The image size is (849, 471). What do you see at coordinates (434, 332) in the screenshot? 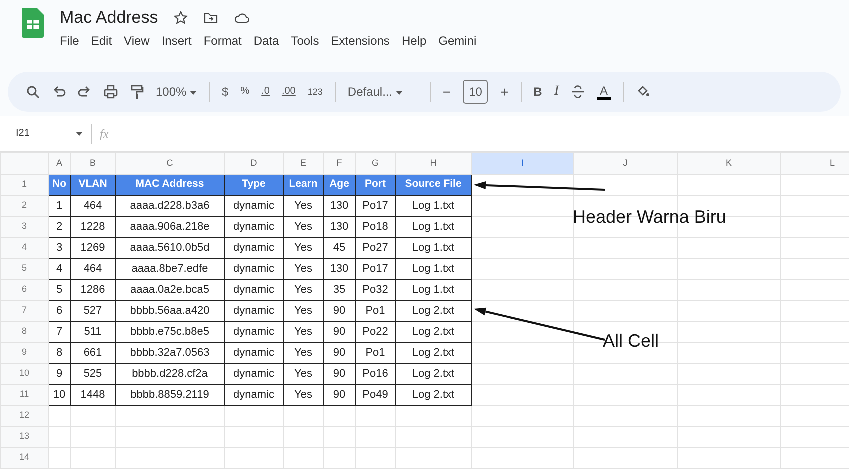
I see `table-cell: Log 2.txt` at bounding box center [434, 332].